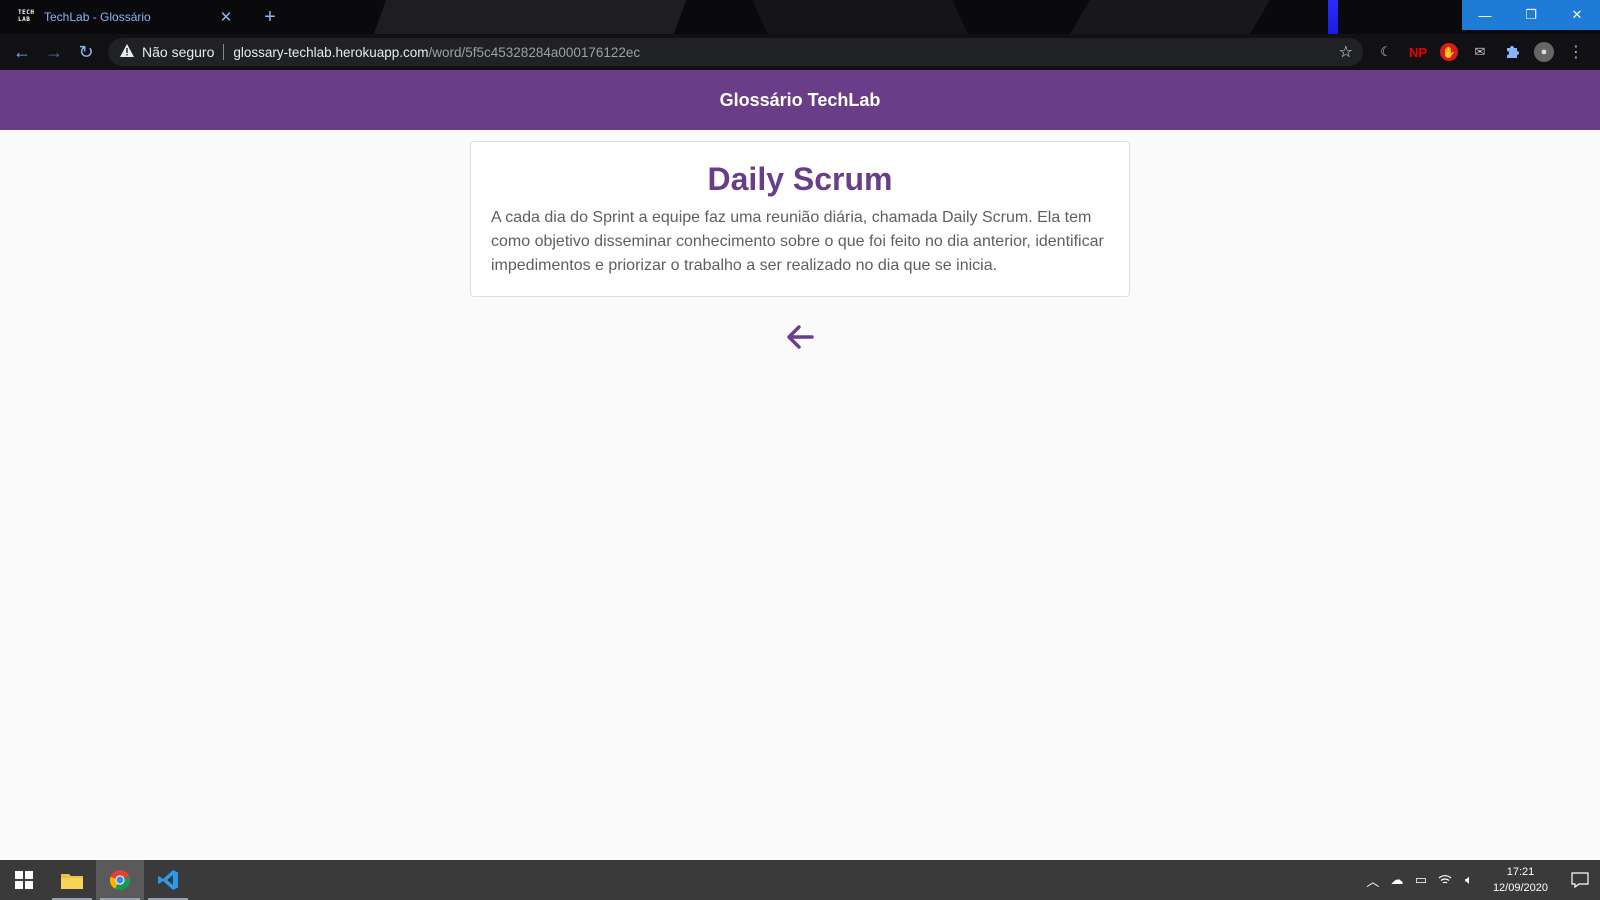 Image resolution: width=1600 pixels, height=900 pixels. I want to click on extension-hand-icon: ✋, so click(1449, 52).